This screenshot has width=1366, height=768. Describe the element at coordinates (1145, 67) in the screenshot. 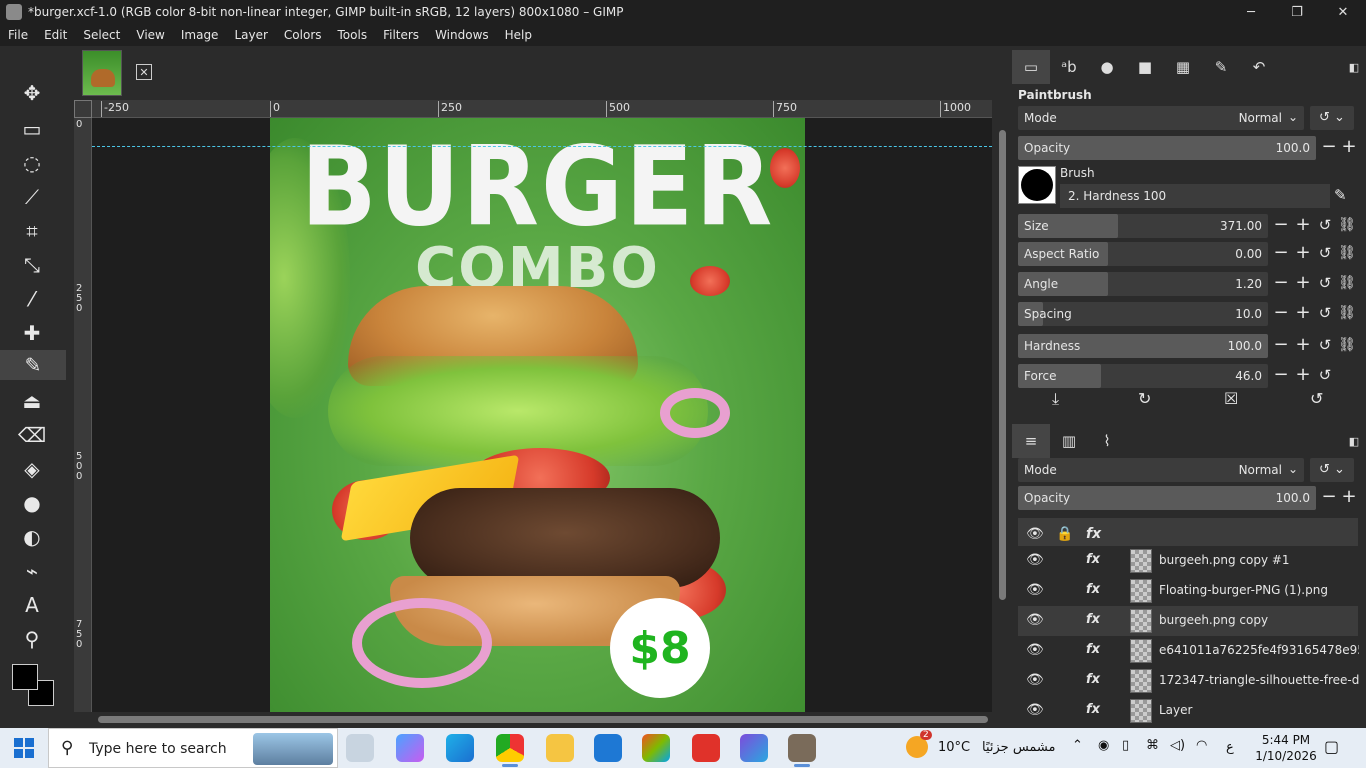

I see `patterns-tab-icon: ■` at that location.